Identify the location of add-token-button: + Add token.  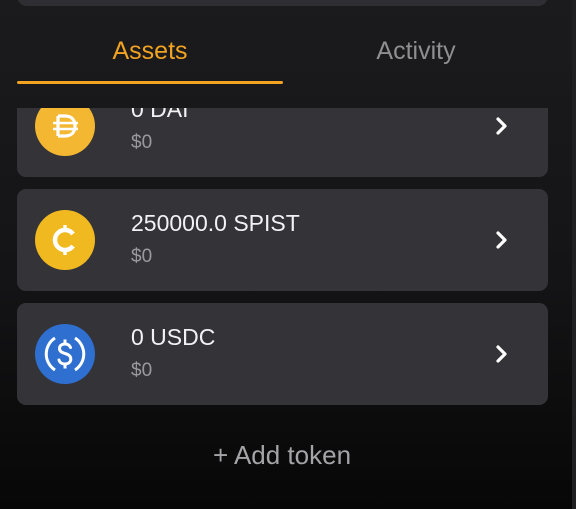
(282, 455).